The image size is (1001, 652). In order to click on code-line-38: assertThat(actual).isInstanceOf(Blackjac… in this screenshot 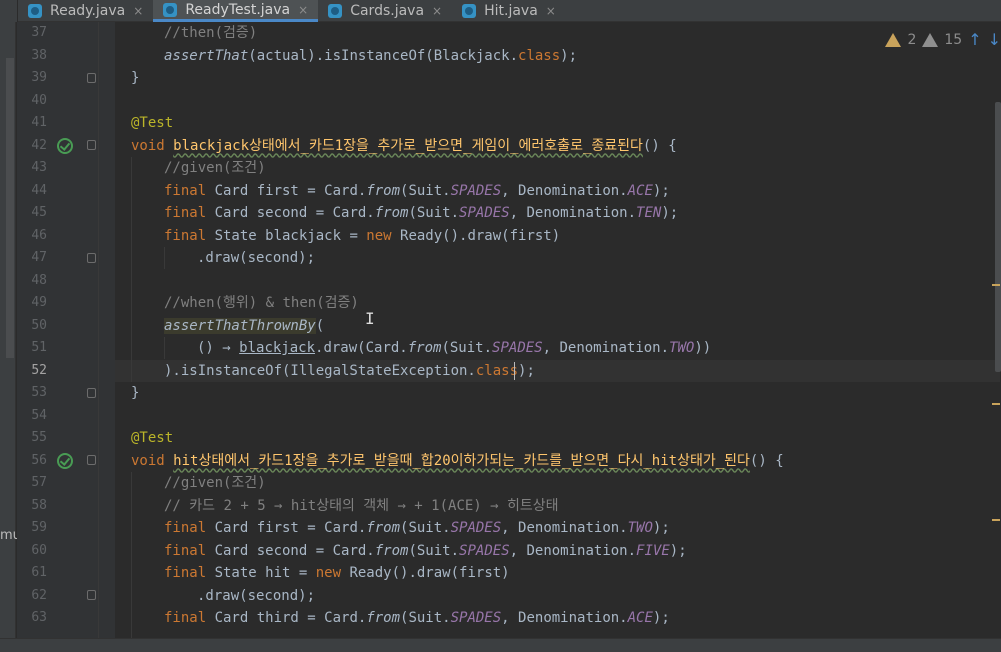, I will do `click(370, 56)`.